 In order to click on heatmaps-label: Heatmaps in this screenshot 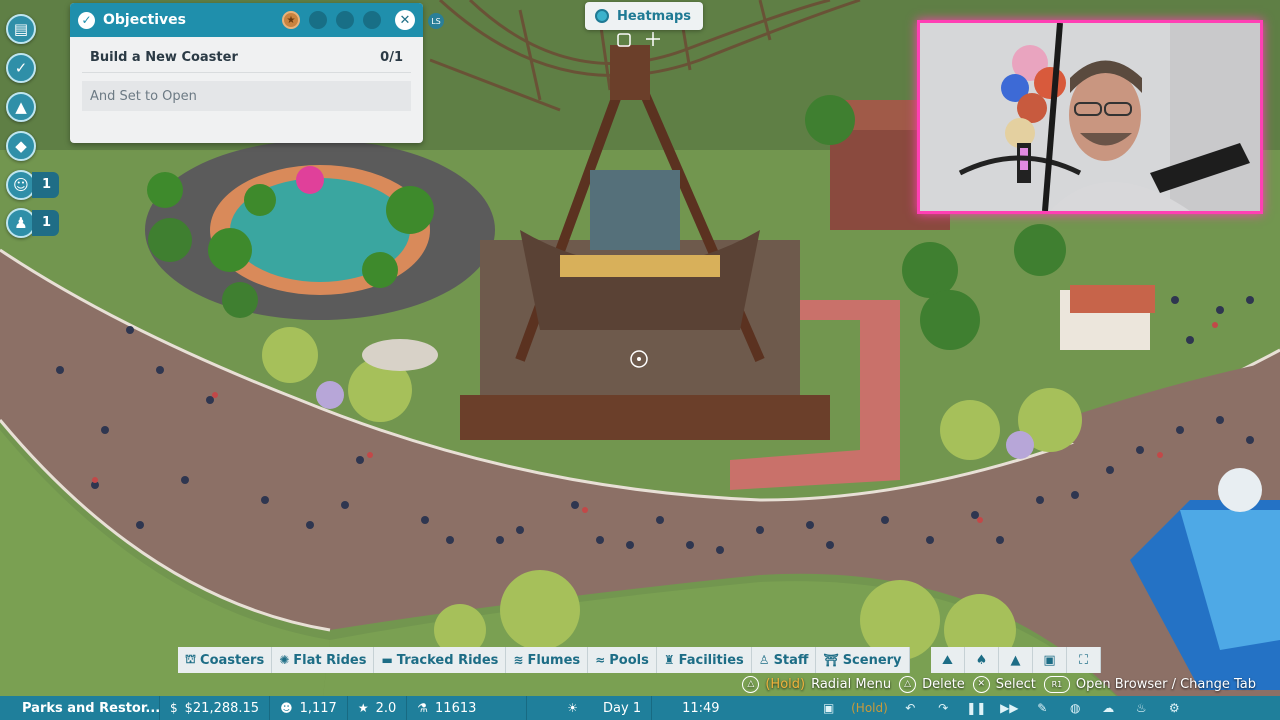, I will do `click(654, 16)`.